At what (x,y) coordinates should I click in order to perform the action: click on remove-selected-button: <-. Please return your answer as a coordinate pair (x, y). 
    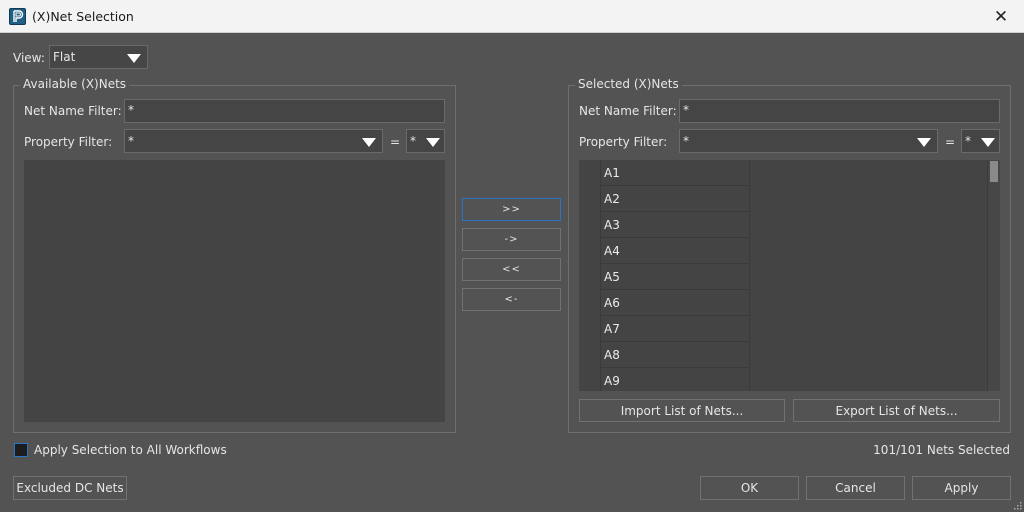
    Looking at the image, I should click on (511, 299).